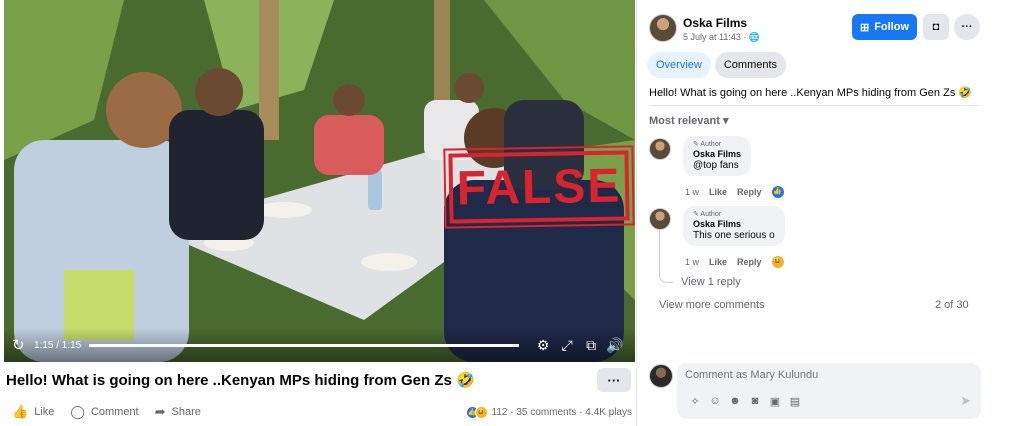 This screenshot has height=426, width=1012. Describe the element at coordinates (77, 411) in the screenshot. I see `comment-icon: ◯` at that location.